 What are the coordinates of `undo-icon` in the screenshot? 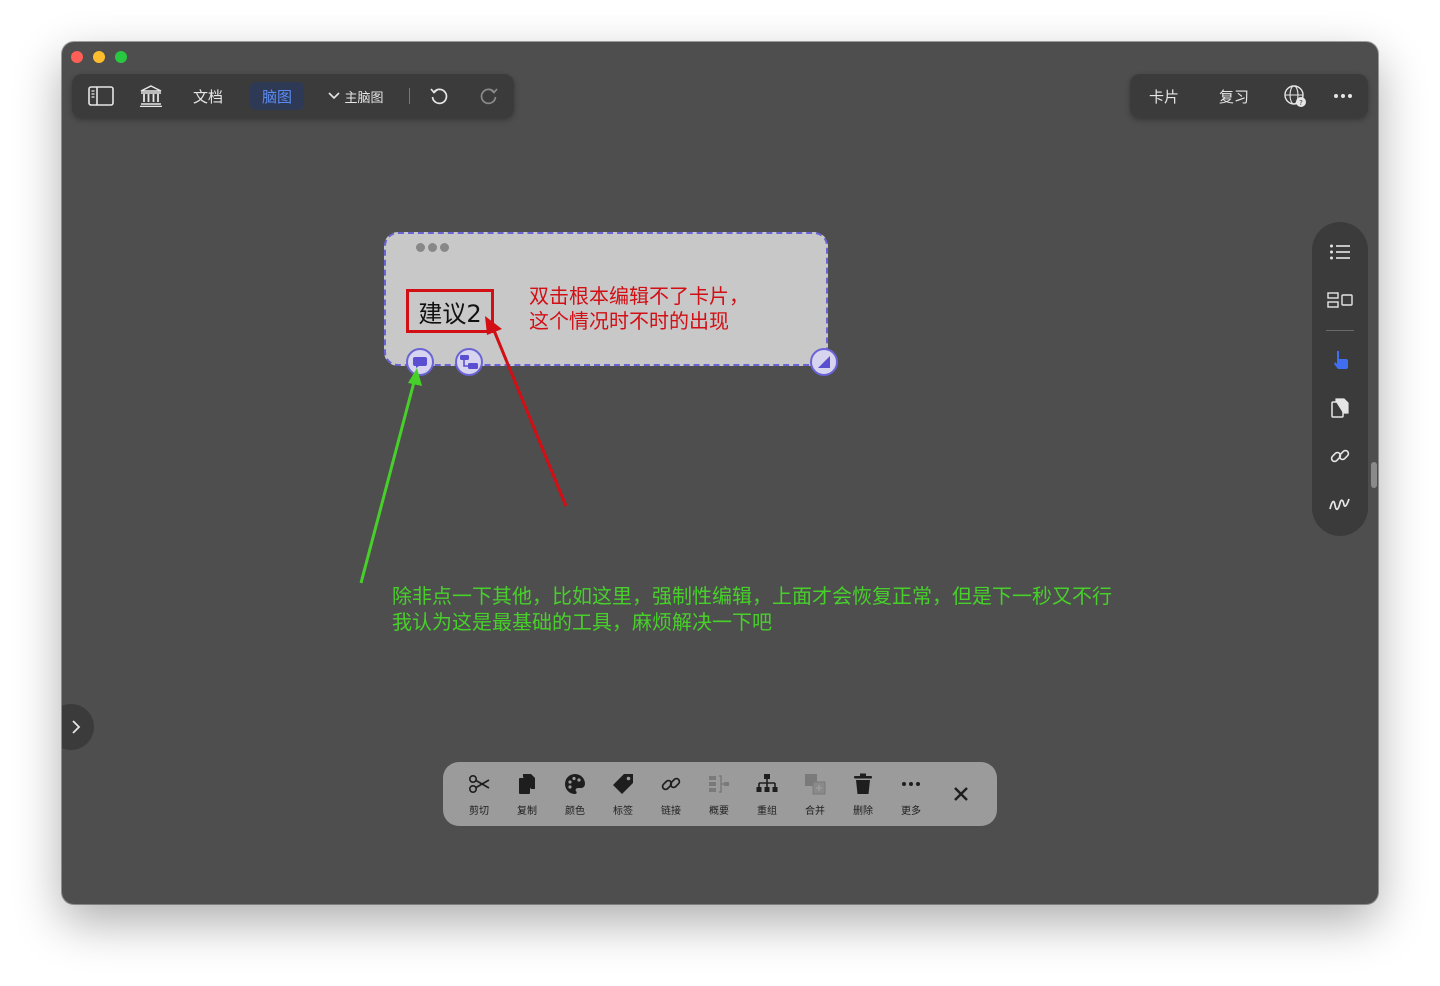 It's located at (439, 96).